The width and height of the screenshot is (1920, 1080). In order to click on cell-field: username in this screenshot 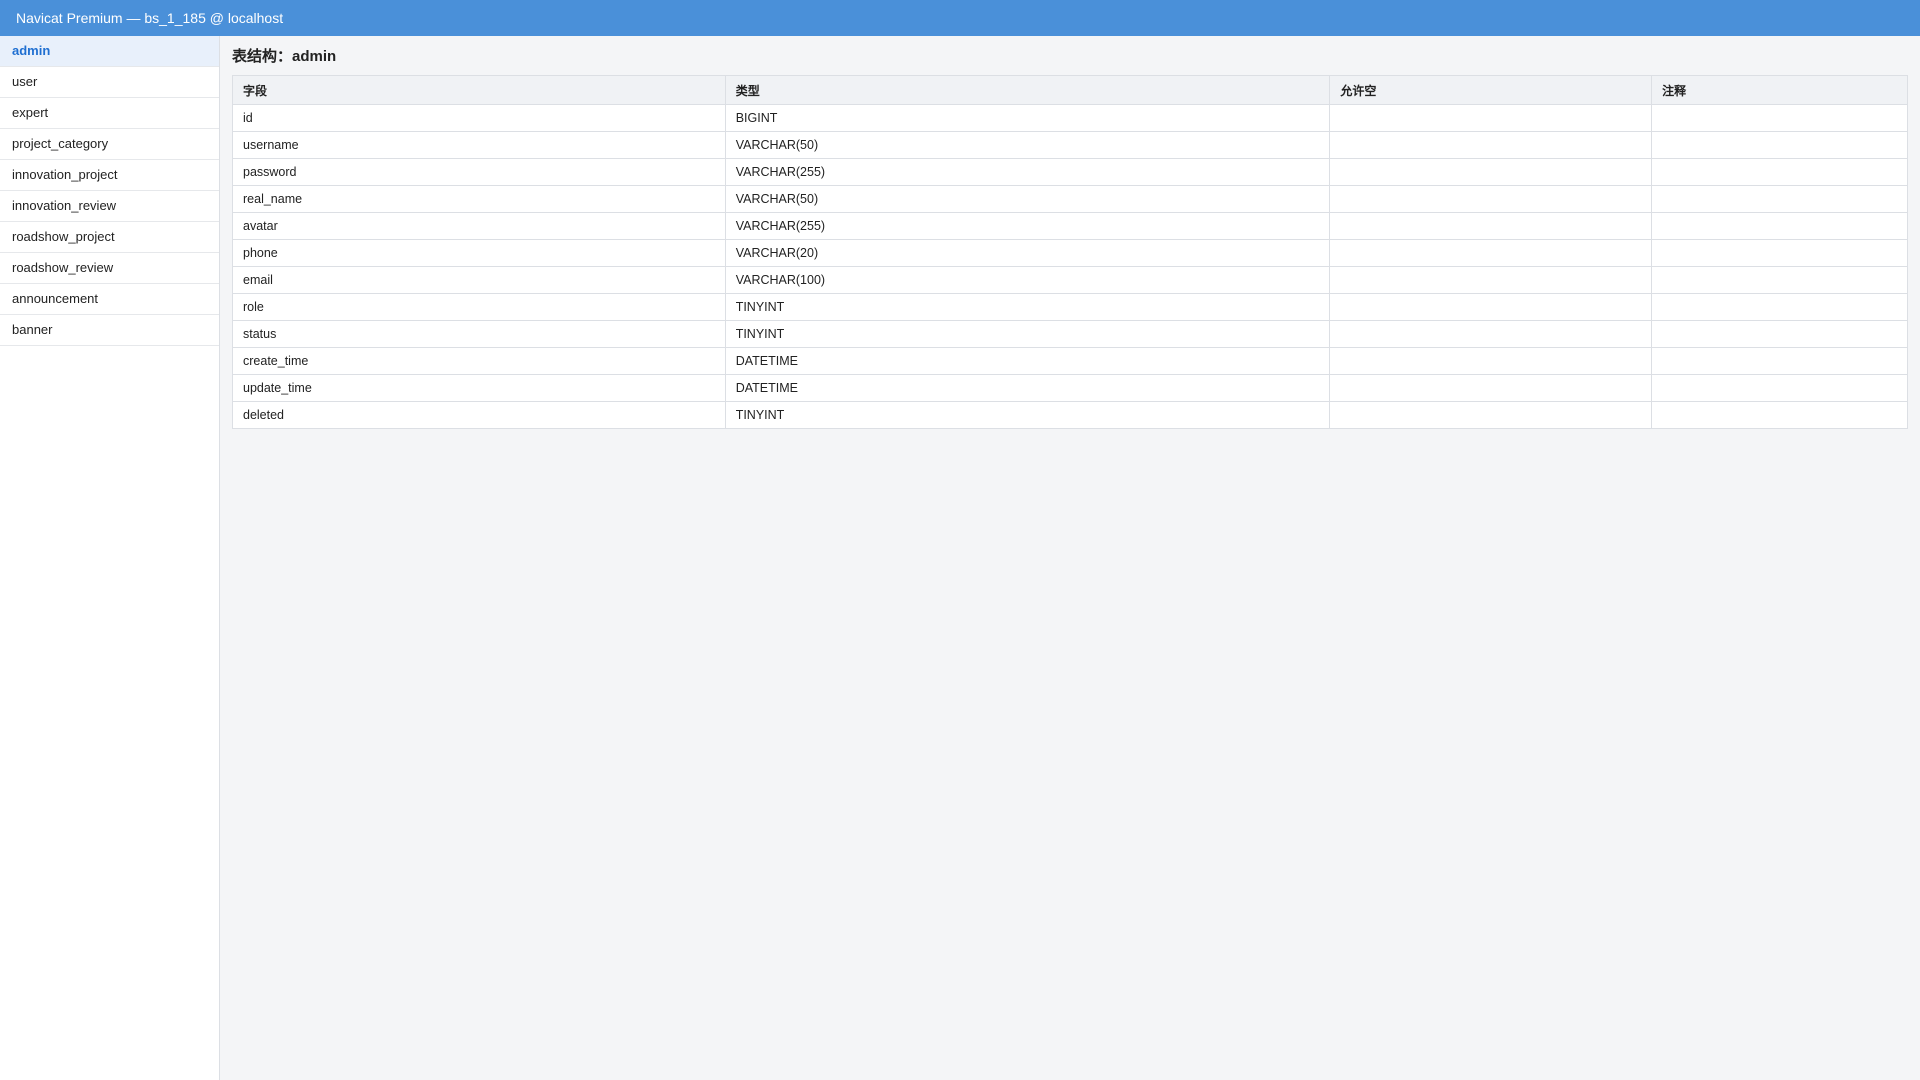, I will do `click(479, 145)`.